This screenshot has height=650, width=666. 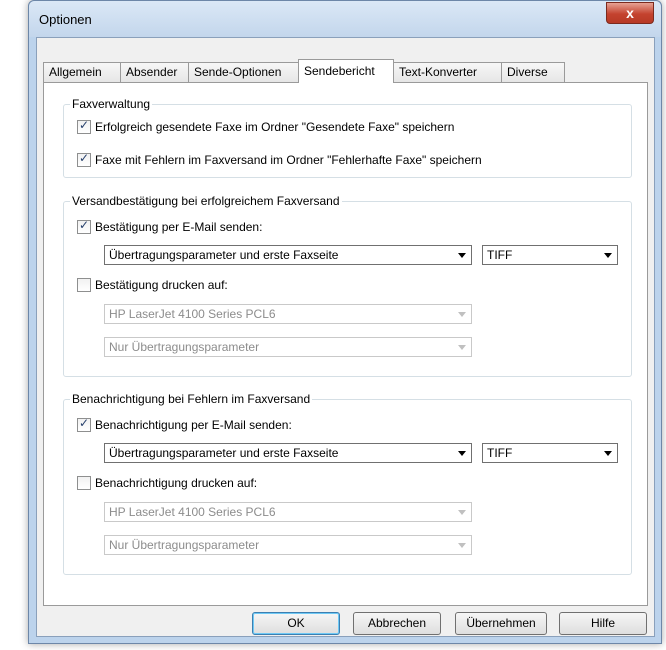 I want to click on tab-label: Text-Konverter, so click(x=438, y=72).